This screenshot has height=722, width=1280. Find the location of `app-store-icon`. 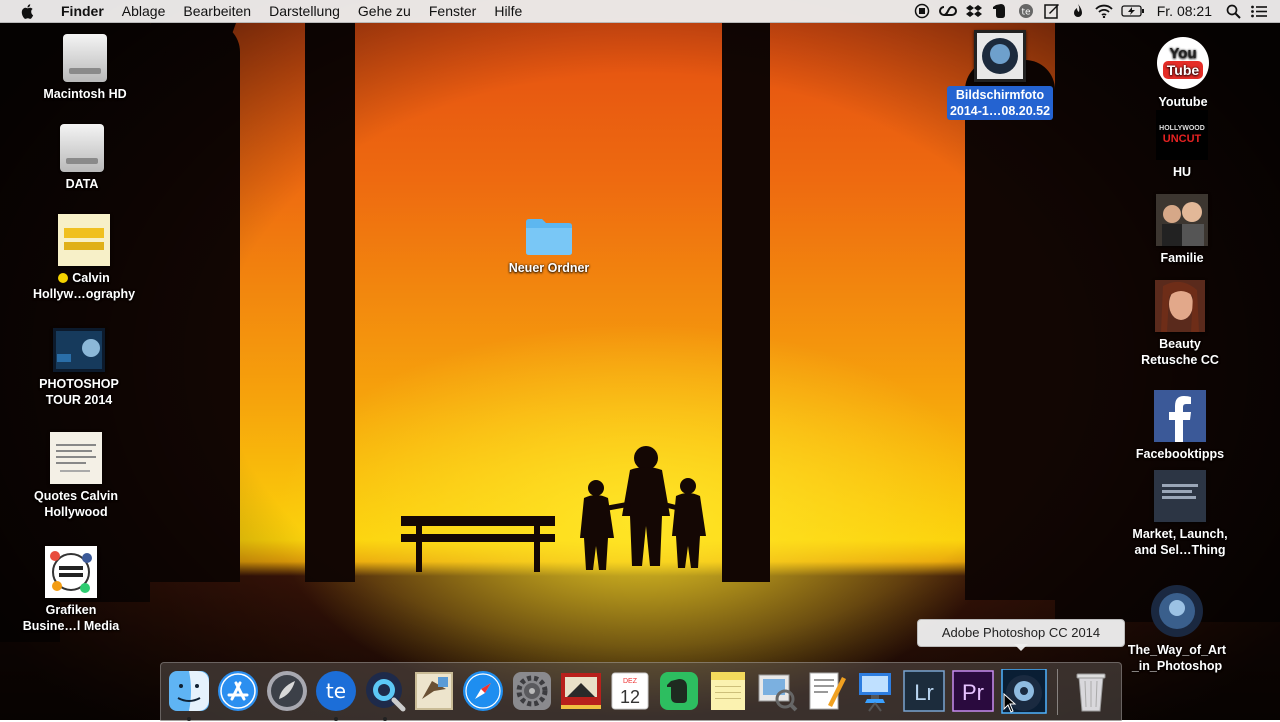

app-store-icon is located at coordinates (238, 691).